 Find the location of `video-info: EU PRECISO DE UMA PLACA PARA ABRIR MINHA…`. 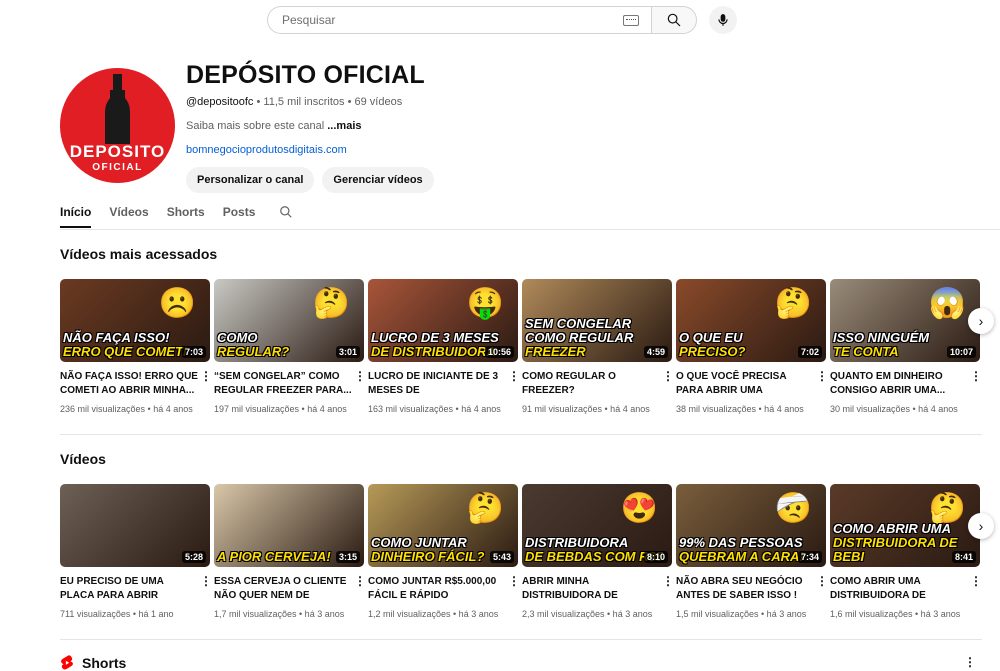

video-info: EU PRECISO DE UMA PLACA PARA ABRIR MINHA… is located at coordinates (136, 597).